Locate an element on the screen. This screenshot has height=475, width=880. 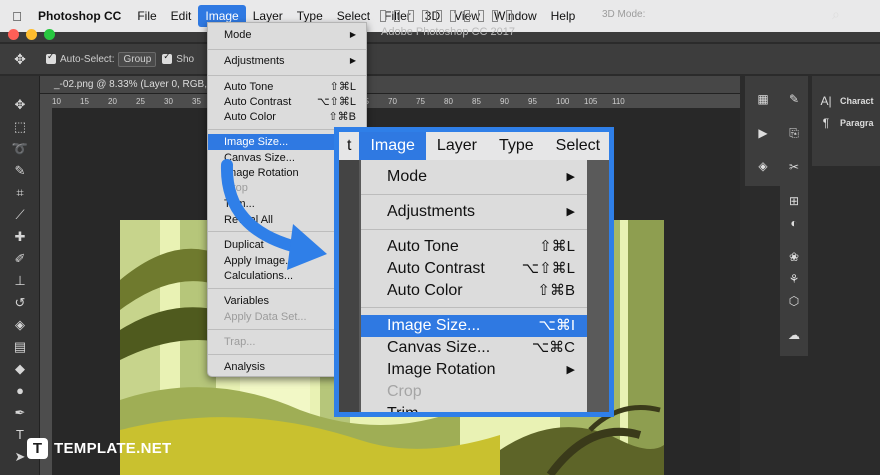
show-transform-checkbox is located at coordinates (167, 57).